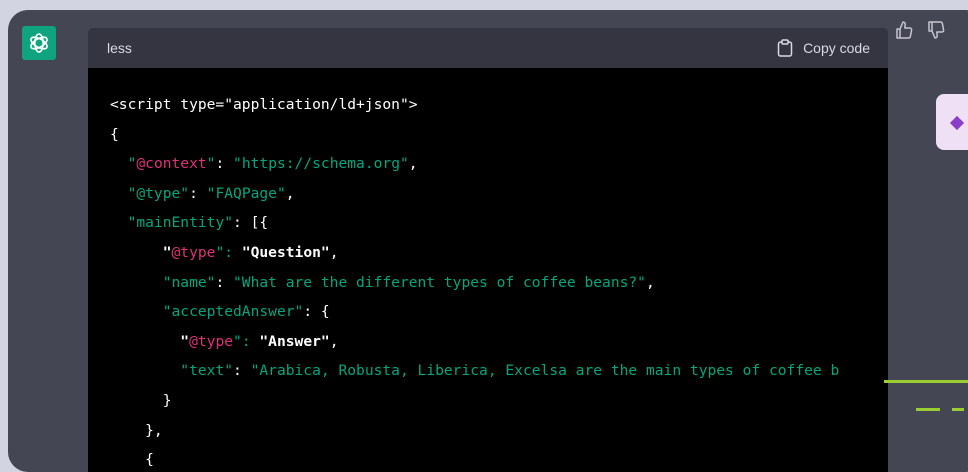  What do you see at coordinates (264, 104) in the screenshot?
I see `code-token: <script type="application/ld+json">` at bounding box center [264, 104].